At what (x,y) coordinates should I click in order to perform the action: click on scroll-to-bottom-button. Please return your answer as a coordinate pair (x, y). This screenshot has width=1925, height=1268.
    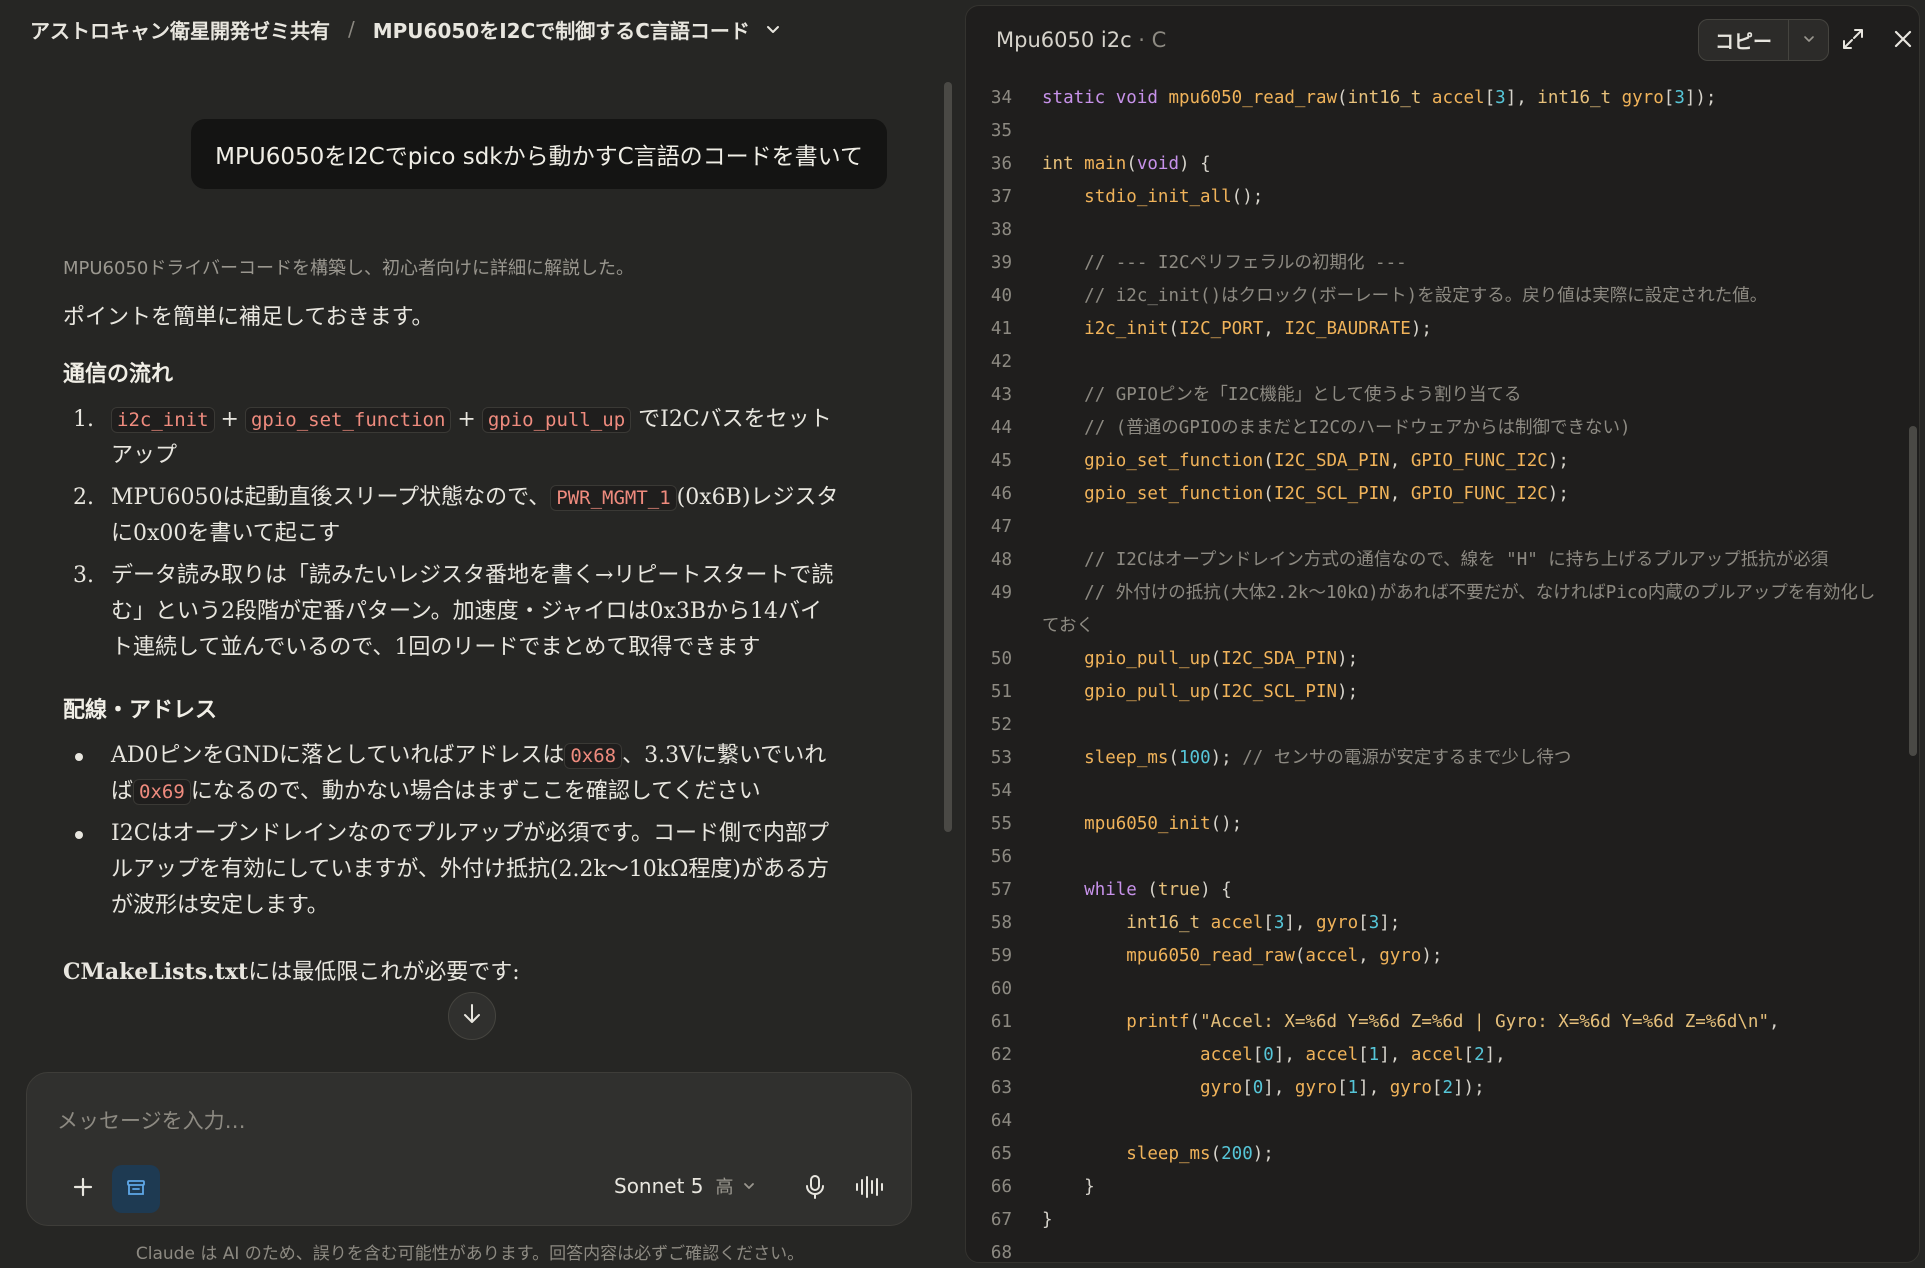
    Looking at the image, I should click on (472, 1016).